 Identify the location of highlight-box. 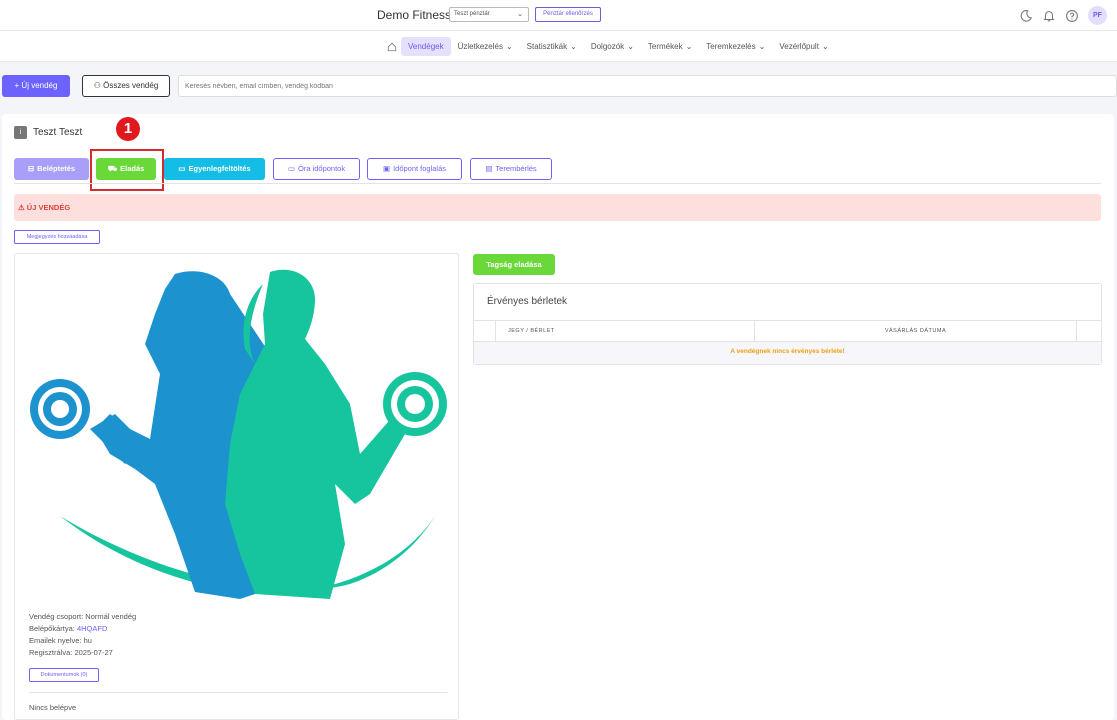
(127, 170).